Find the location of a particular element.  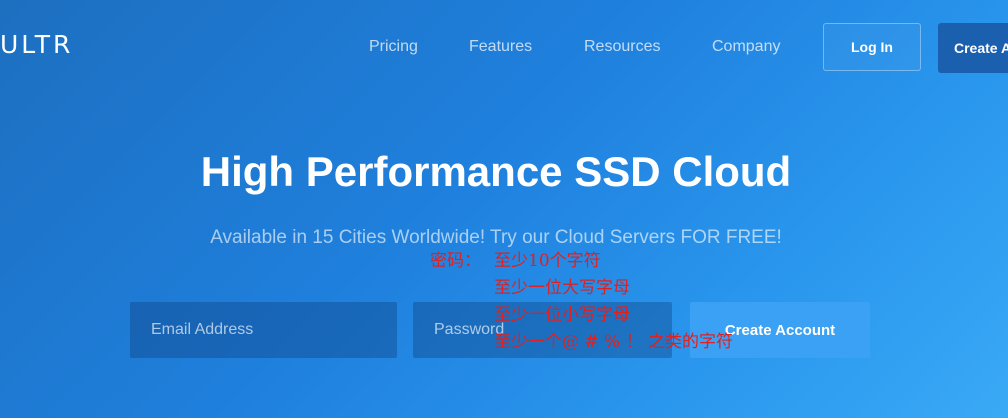

annotation-line: 至少一个@ # % ！ 之类的字符 is located at coordinates (614, 342).